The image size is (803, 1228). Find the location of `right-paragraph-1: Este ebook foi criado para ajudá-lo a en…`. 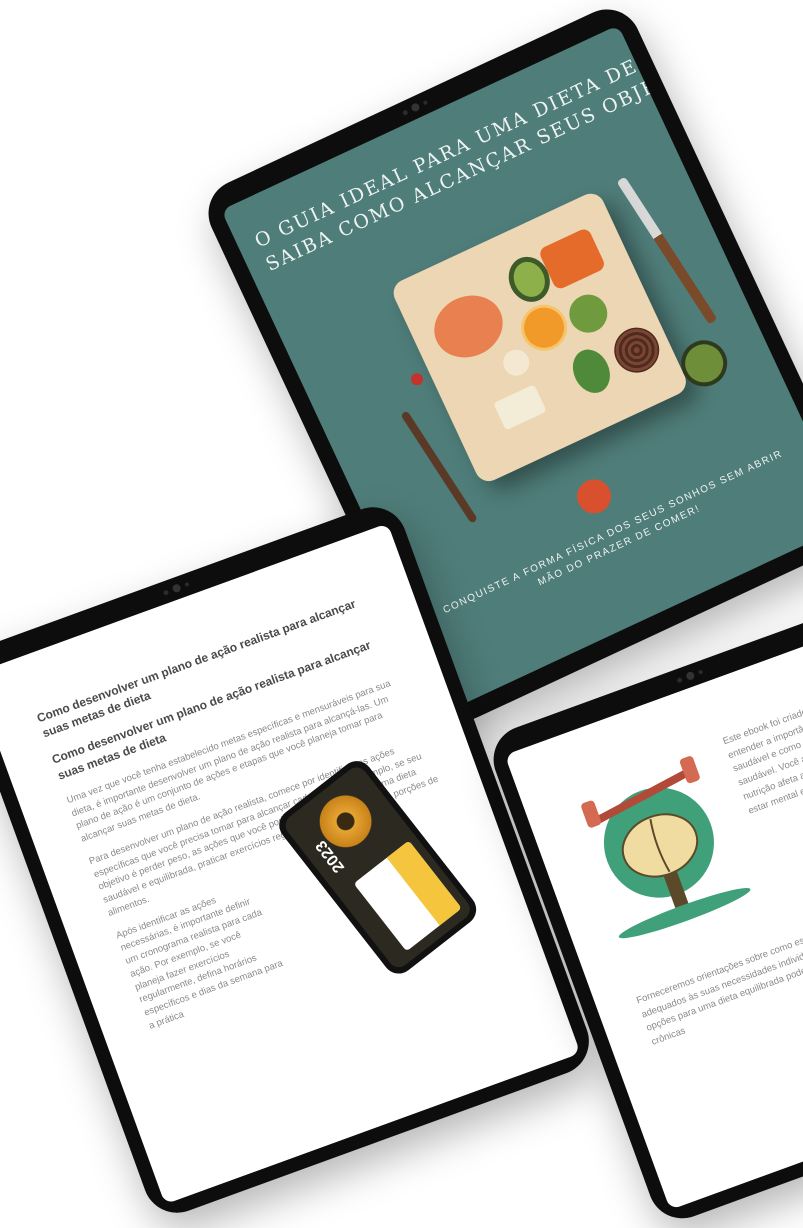

right-paragraph-1: Este ebook foi criado para ajudá-lo a en… is located at coordinates (762, 750).